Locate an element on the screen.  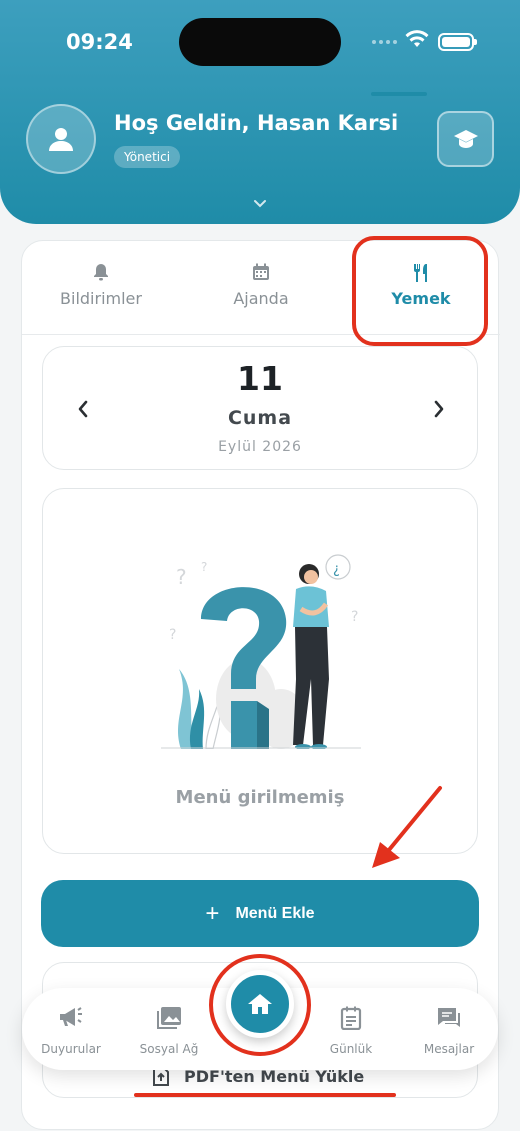
megaphone-icon is located at coordinates (71, 1019).